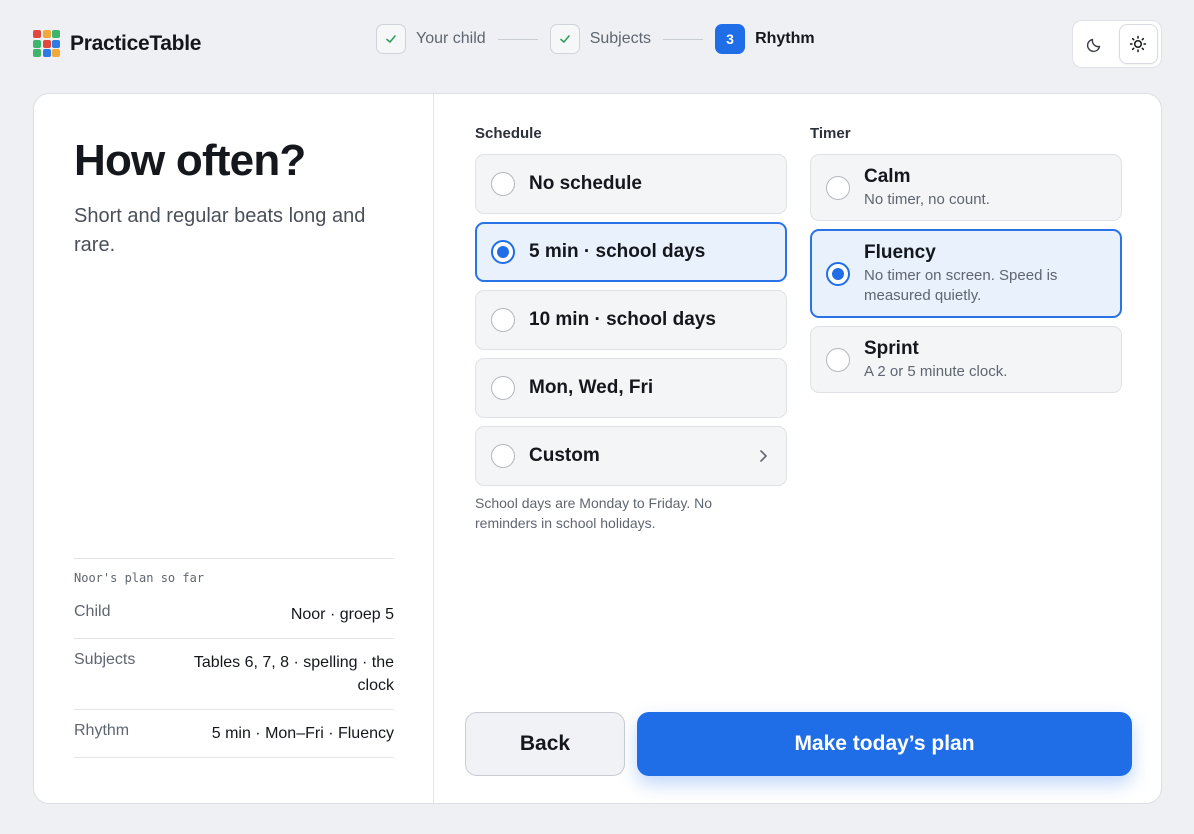 Image resolution: width=1194 pixels, height=834 pixels. I want to click on sun-icon, so click(1138, 44).